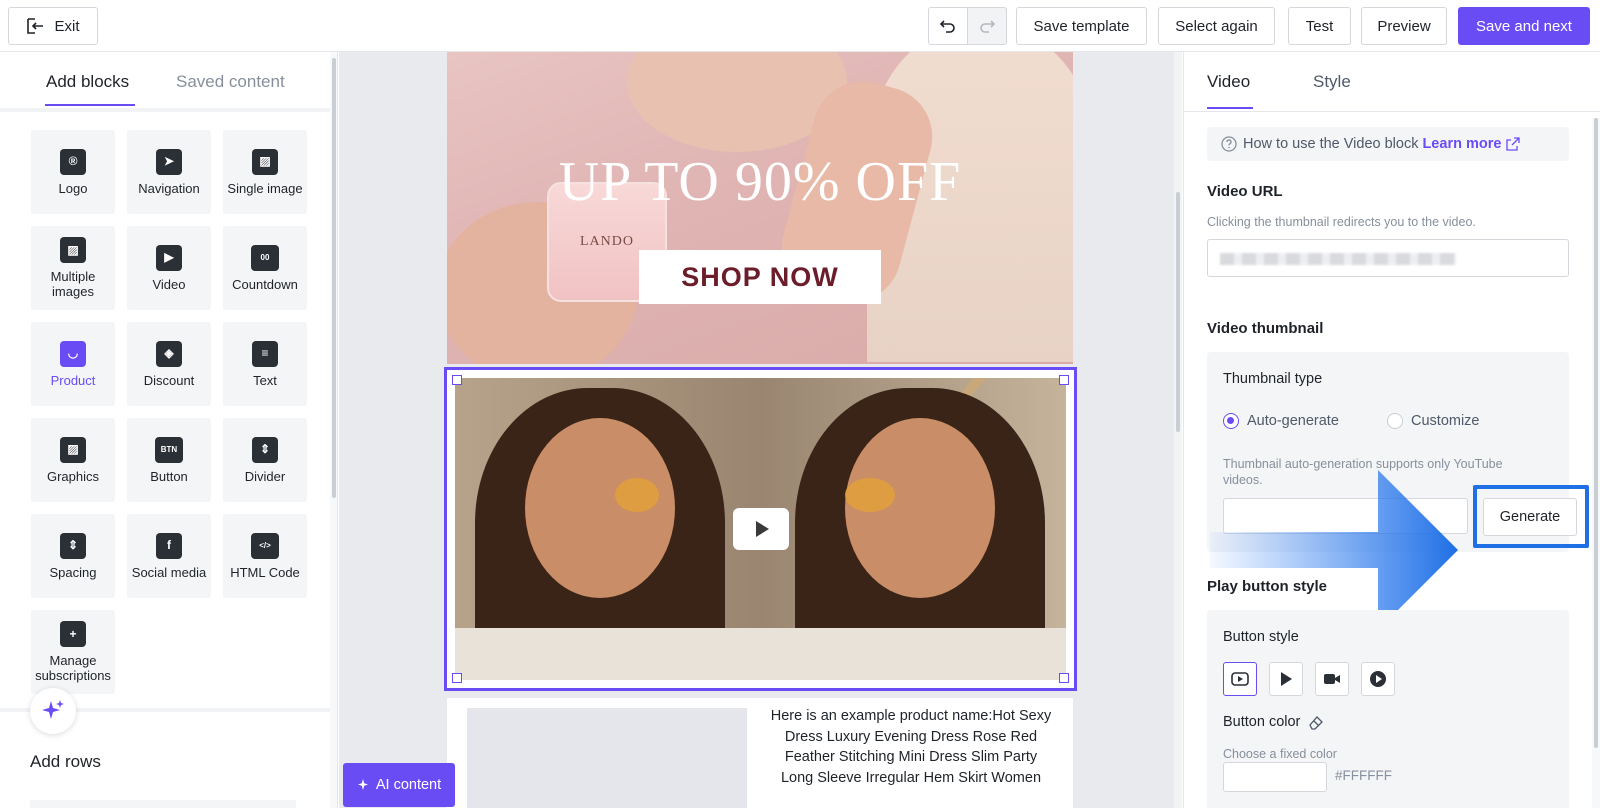  I want to click on tab-style: Style, so click(1332, 82).